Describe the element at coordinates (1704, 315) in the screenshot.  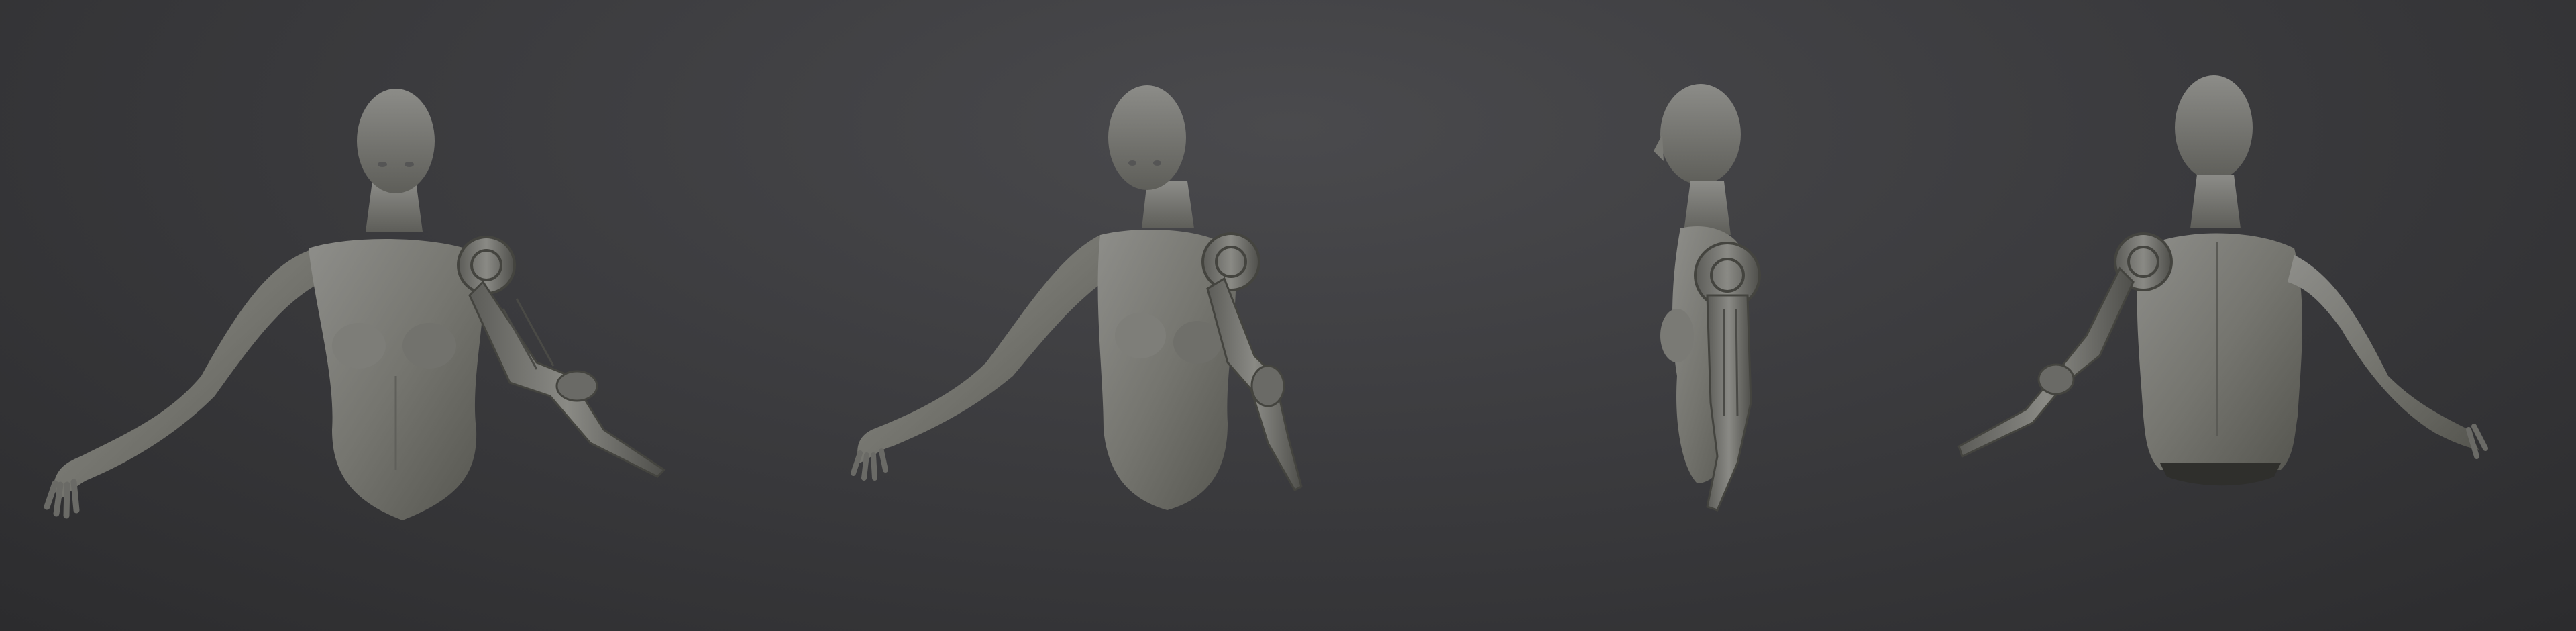
I see `figure-side-view` at that location.